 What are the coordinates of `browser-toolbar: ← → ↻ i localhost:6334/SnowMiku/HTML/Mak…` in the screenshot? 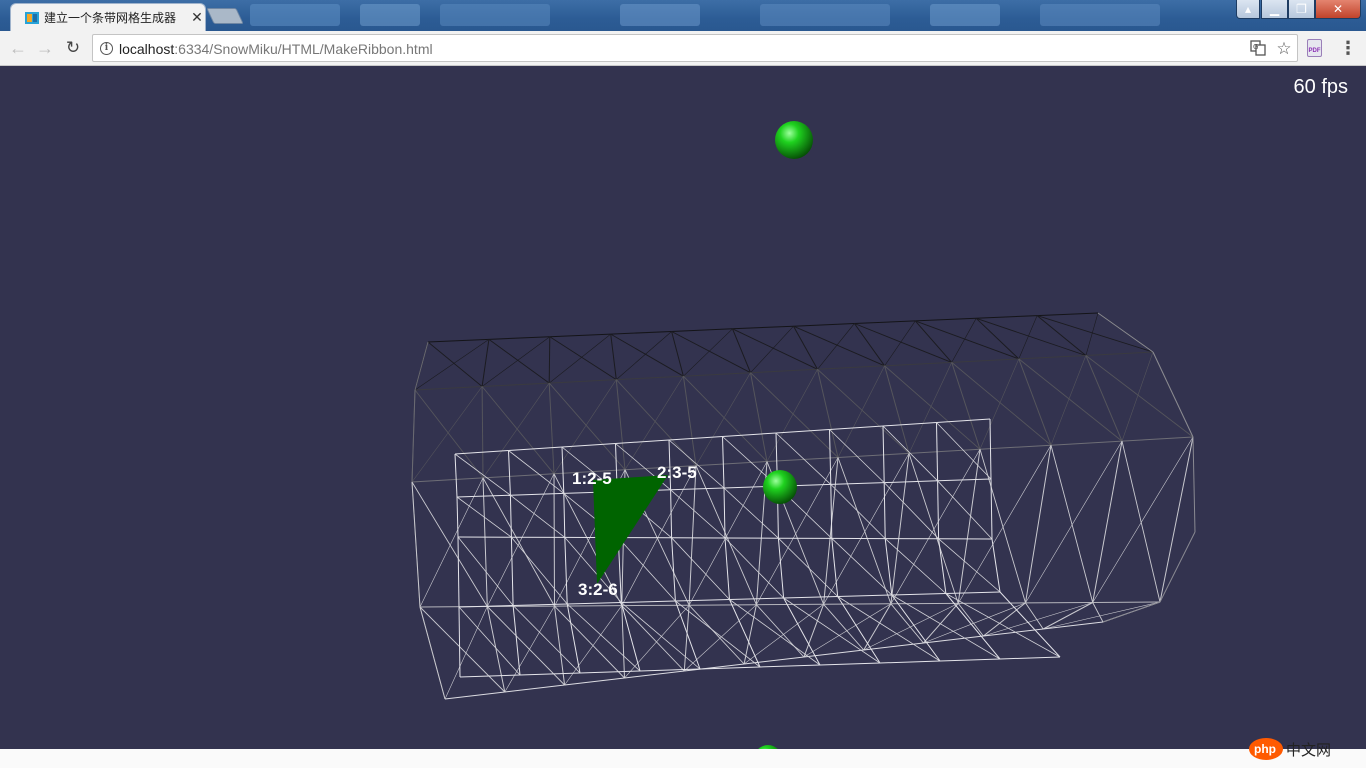 It's located at (683, 48).